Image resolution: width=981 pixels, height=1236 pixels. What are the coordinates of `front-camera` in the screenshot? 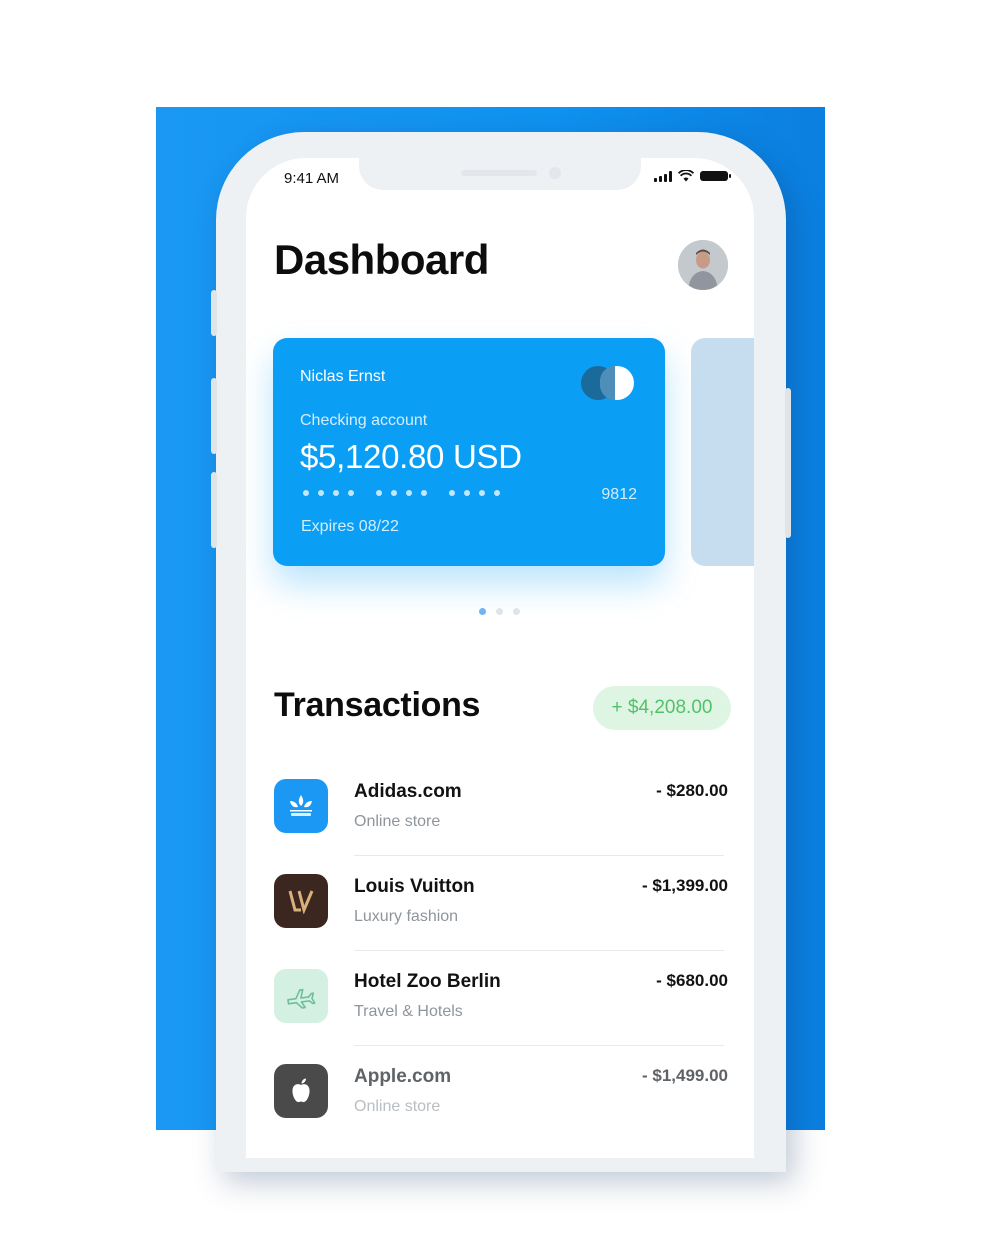 It's located at (555, 173).